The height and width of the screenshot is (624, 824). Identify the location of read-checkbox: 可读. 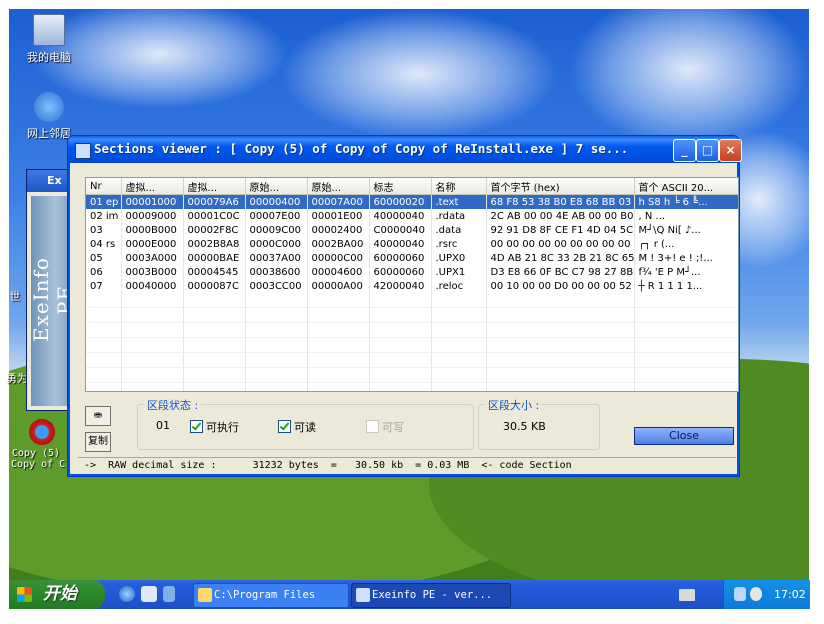
(297, 427).